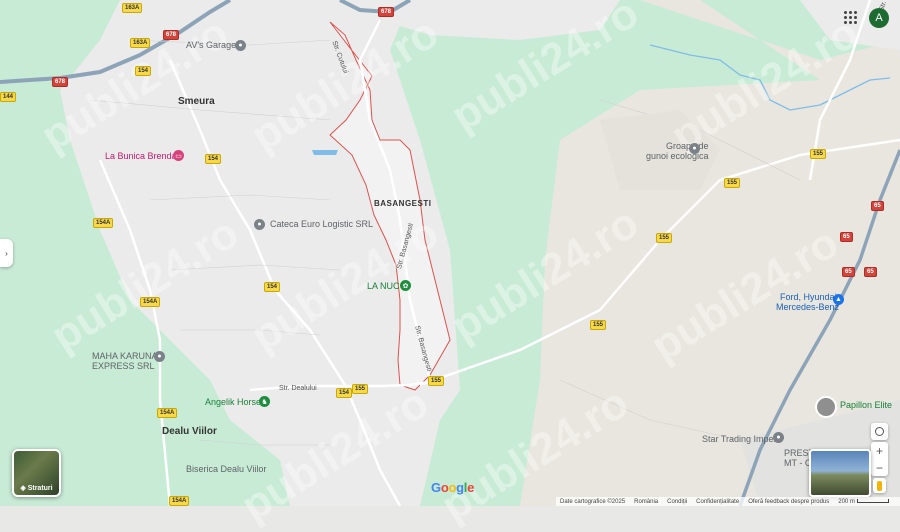 The width and height of the screenshot is (900, 532). What do you see at coordinates (178, 155) in the screenshot?
I see `bed-icon: ▭` at bounding box center [178, 155].